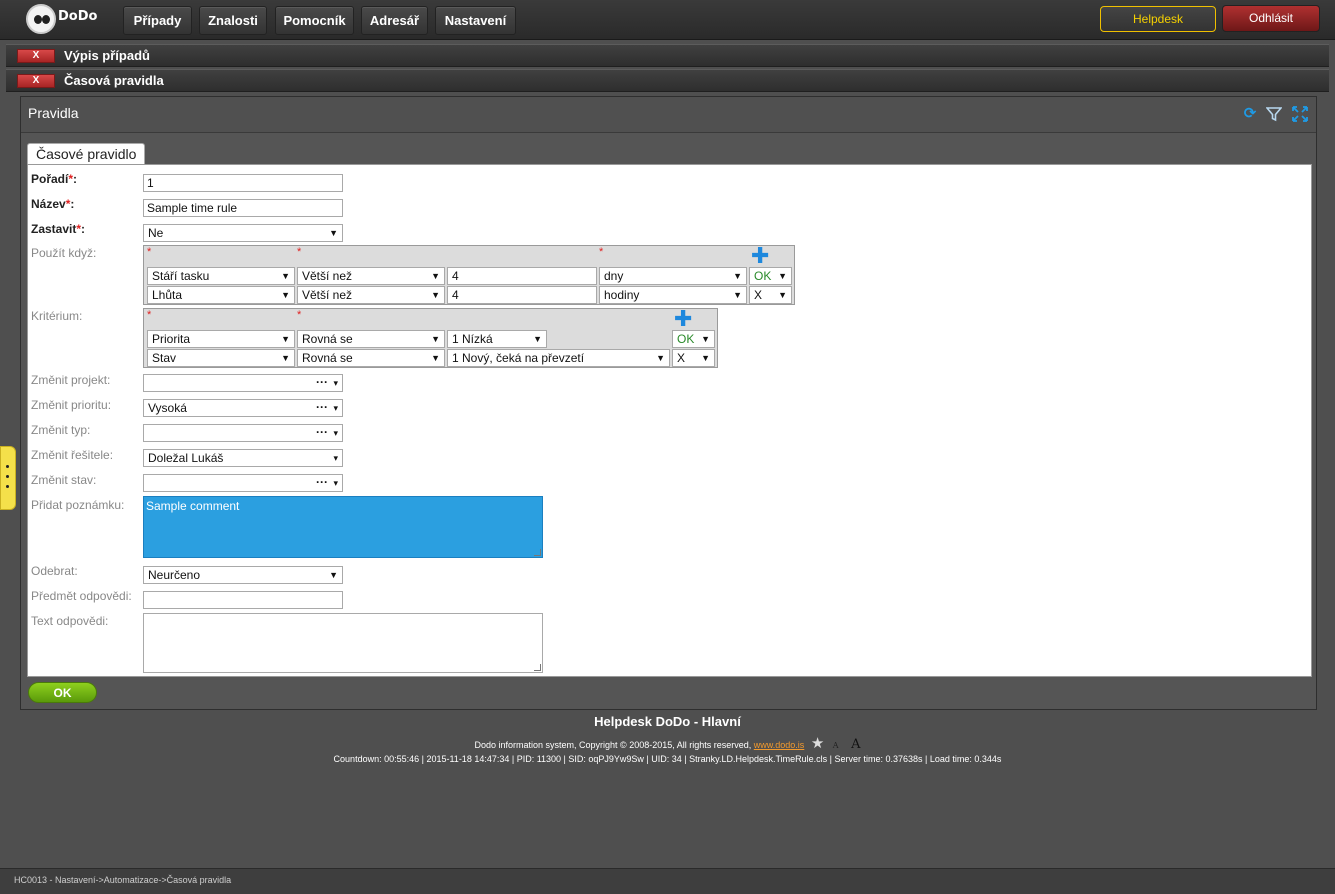  What do you see at coordinates (343, 527) in the screenshot?
I see `poznamka-textarea: Sample comment` at bounding box center [343, 527].